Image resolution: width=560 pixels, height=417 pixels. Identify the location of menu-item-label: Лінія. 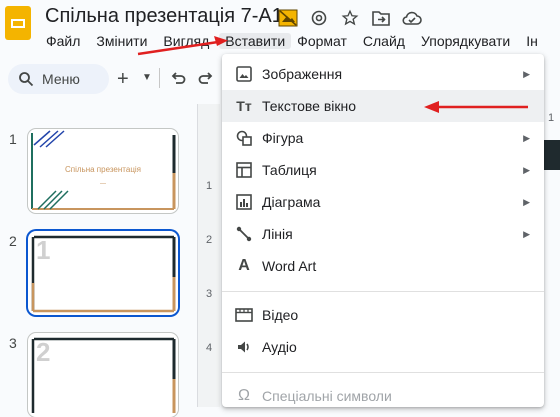
(277, 234).